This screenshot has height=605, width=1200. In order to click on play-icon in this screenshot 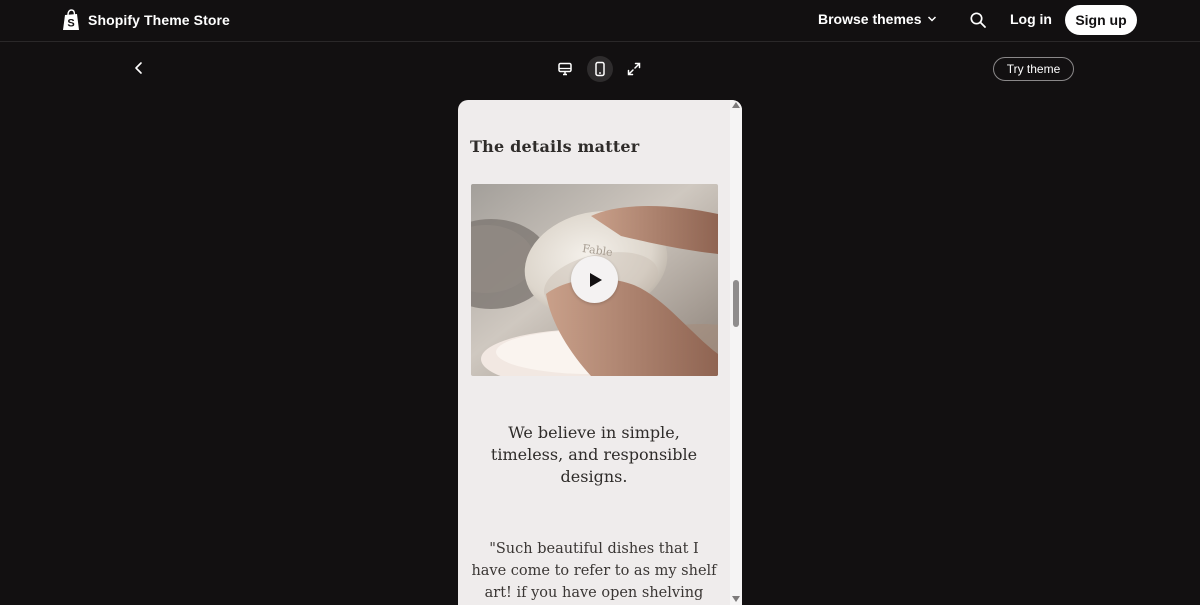, I will do `click(596, 279)`.